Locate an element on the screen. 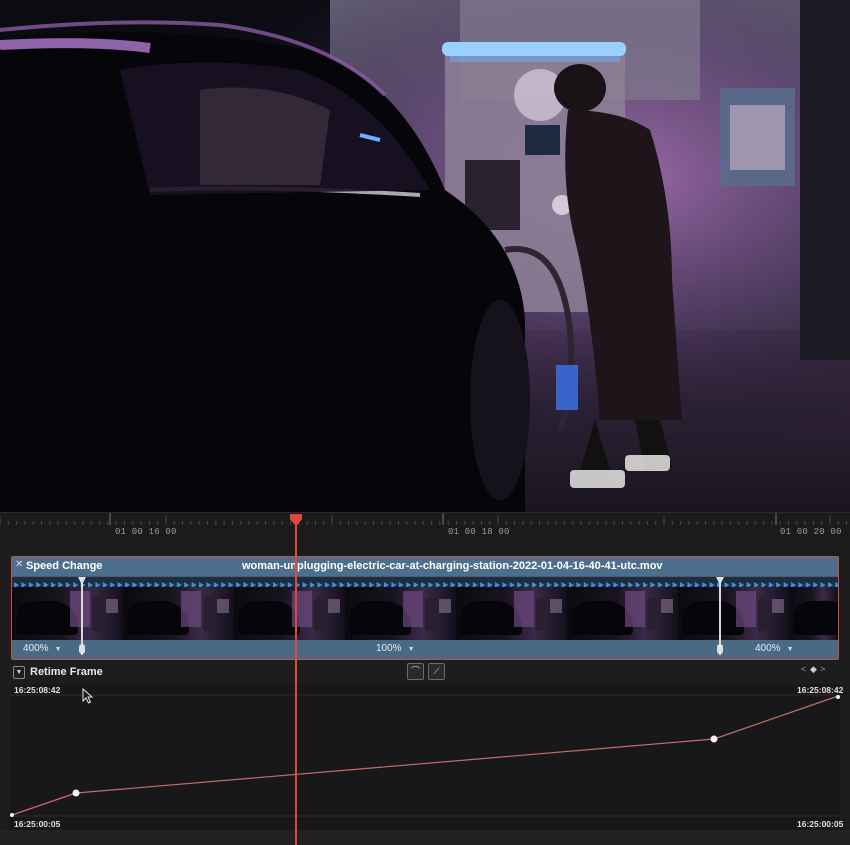 The width and height of the screenshot is (850, 845). speed-segment-3: 400% ▼ is located at coordinates (774, 648).